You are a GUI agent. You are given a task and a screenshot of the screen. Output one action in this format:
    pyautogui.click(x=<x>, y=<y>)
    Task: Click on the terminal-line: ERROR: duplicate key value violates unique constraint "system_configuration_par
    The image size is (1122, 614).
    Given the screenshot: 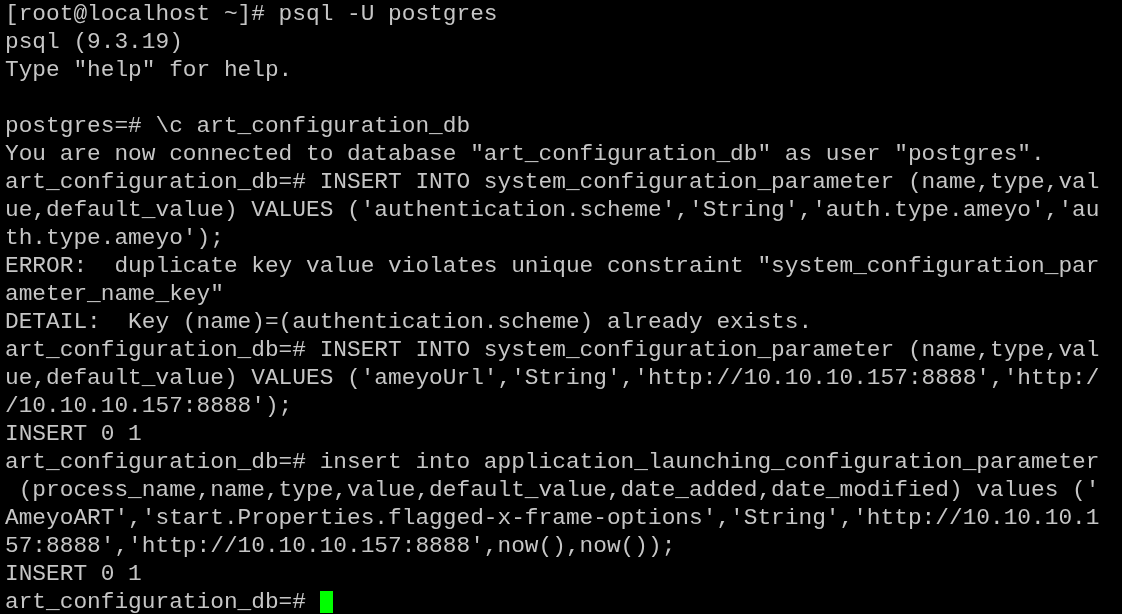 What is the action you would take?
    pyautogui.click(x=552, y=266)
    